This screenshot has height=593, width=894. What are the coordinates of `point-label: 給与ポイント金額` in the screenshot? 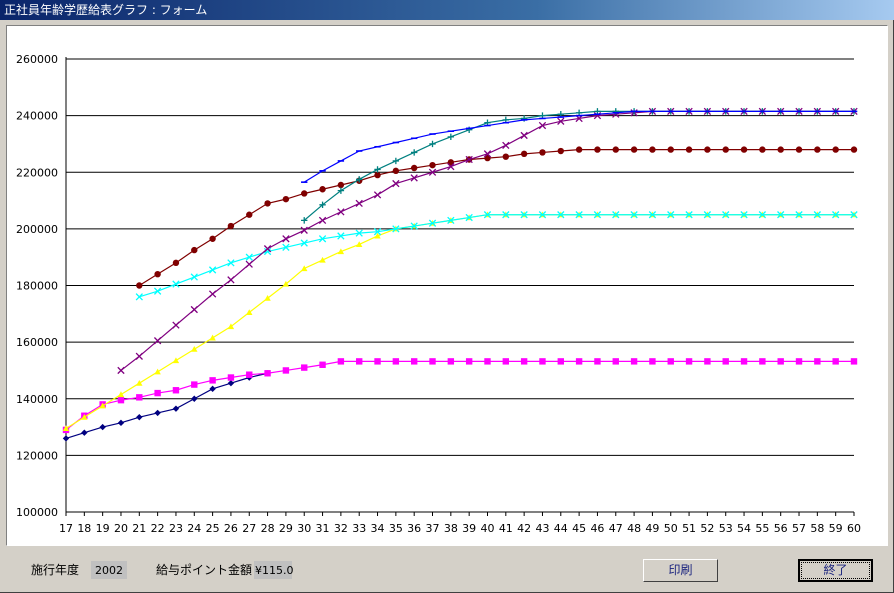 It's located at (204, 570).